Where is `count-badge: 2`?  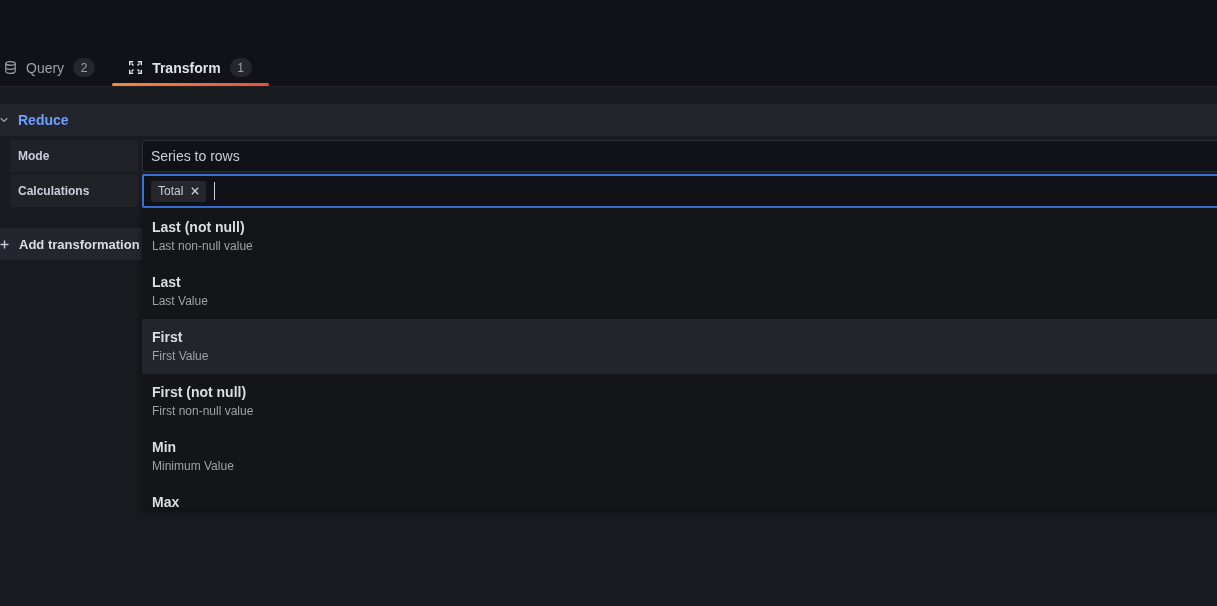
count-badge: 2 is located at coordinates (84, 67).